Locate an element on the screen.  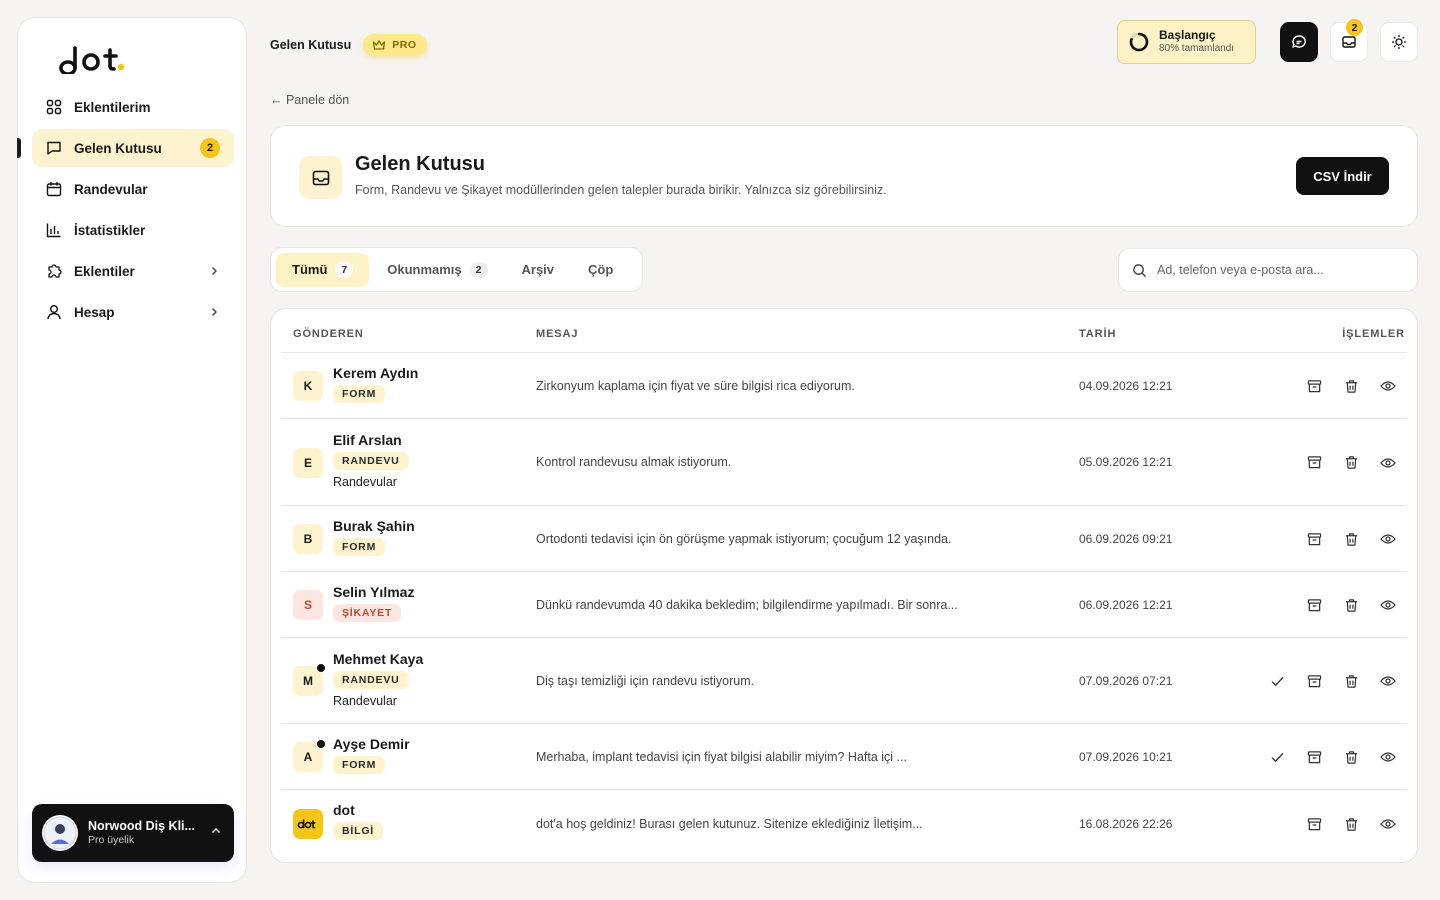
sun-icon is located at coordinates (1399, 42).